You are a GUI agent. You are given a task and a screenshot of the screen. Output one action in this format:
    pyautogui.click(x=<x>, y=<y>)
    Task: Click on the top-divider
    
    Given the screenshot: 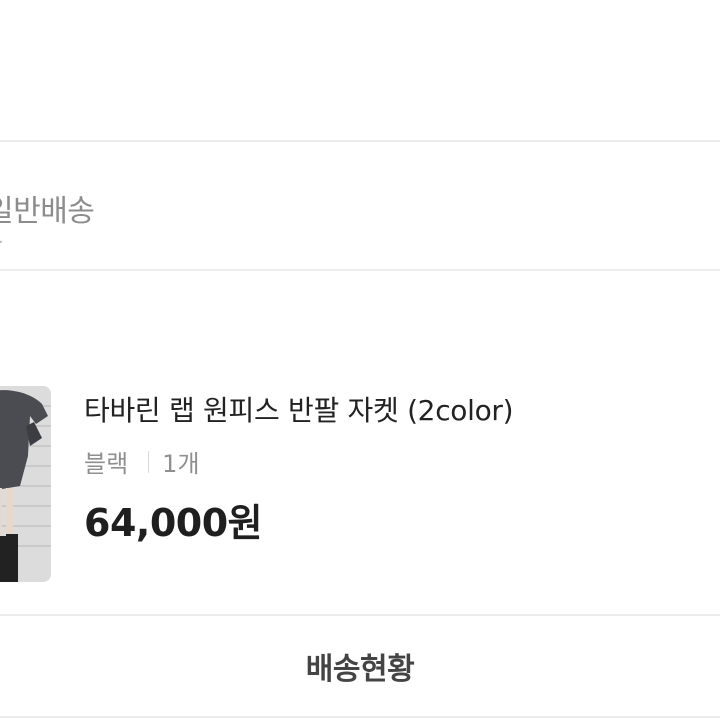 What is the action you would take?
    pyautogui.click(x=360, y=141)
    